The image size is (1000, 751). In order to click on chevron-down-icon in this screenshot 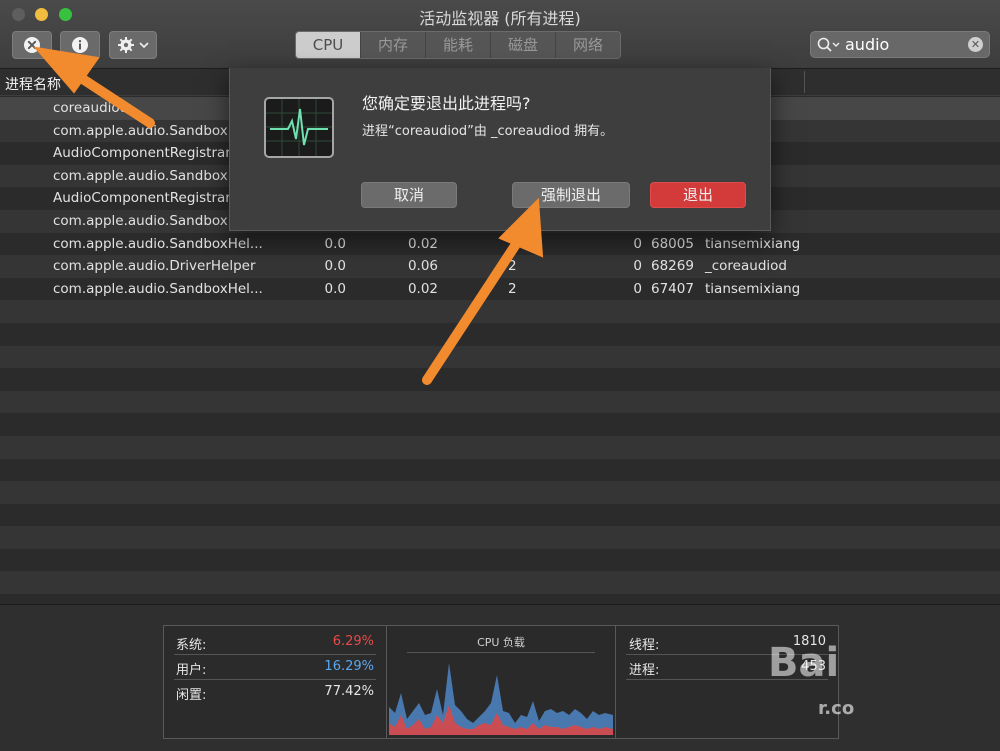, I will do `click(144, 45)`.